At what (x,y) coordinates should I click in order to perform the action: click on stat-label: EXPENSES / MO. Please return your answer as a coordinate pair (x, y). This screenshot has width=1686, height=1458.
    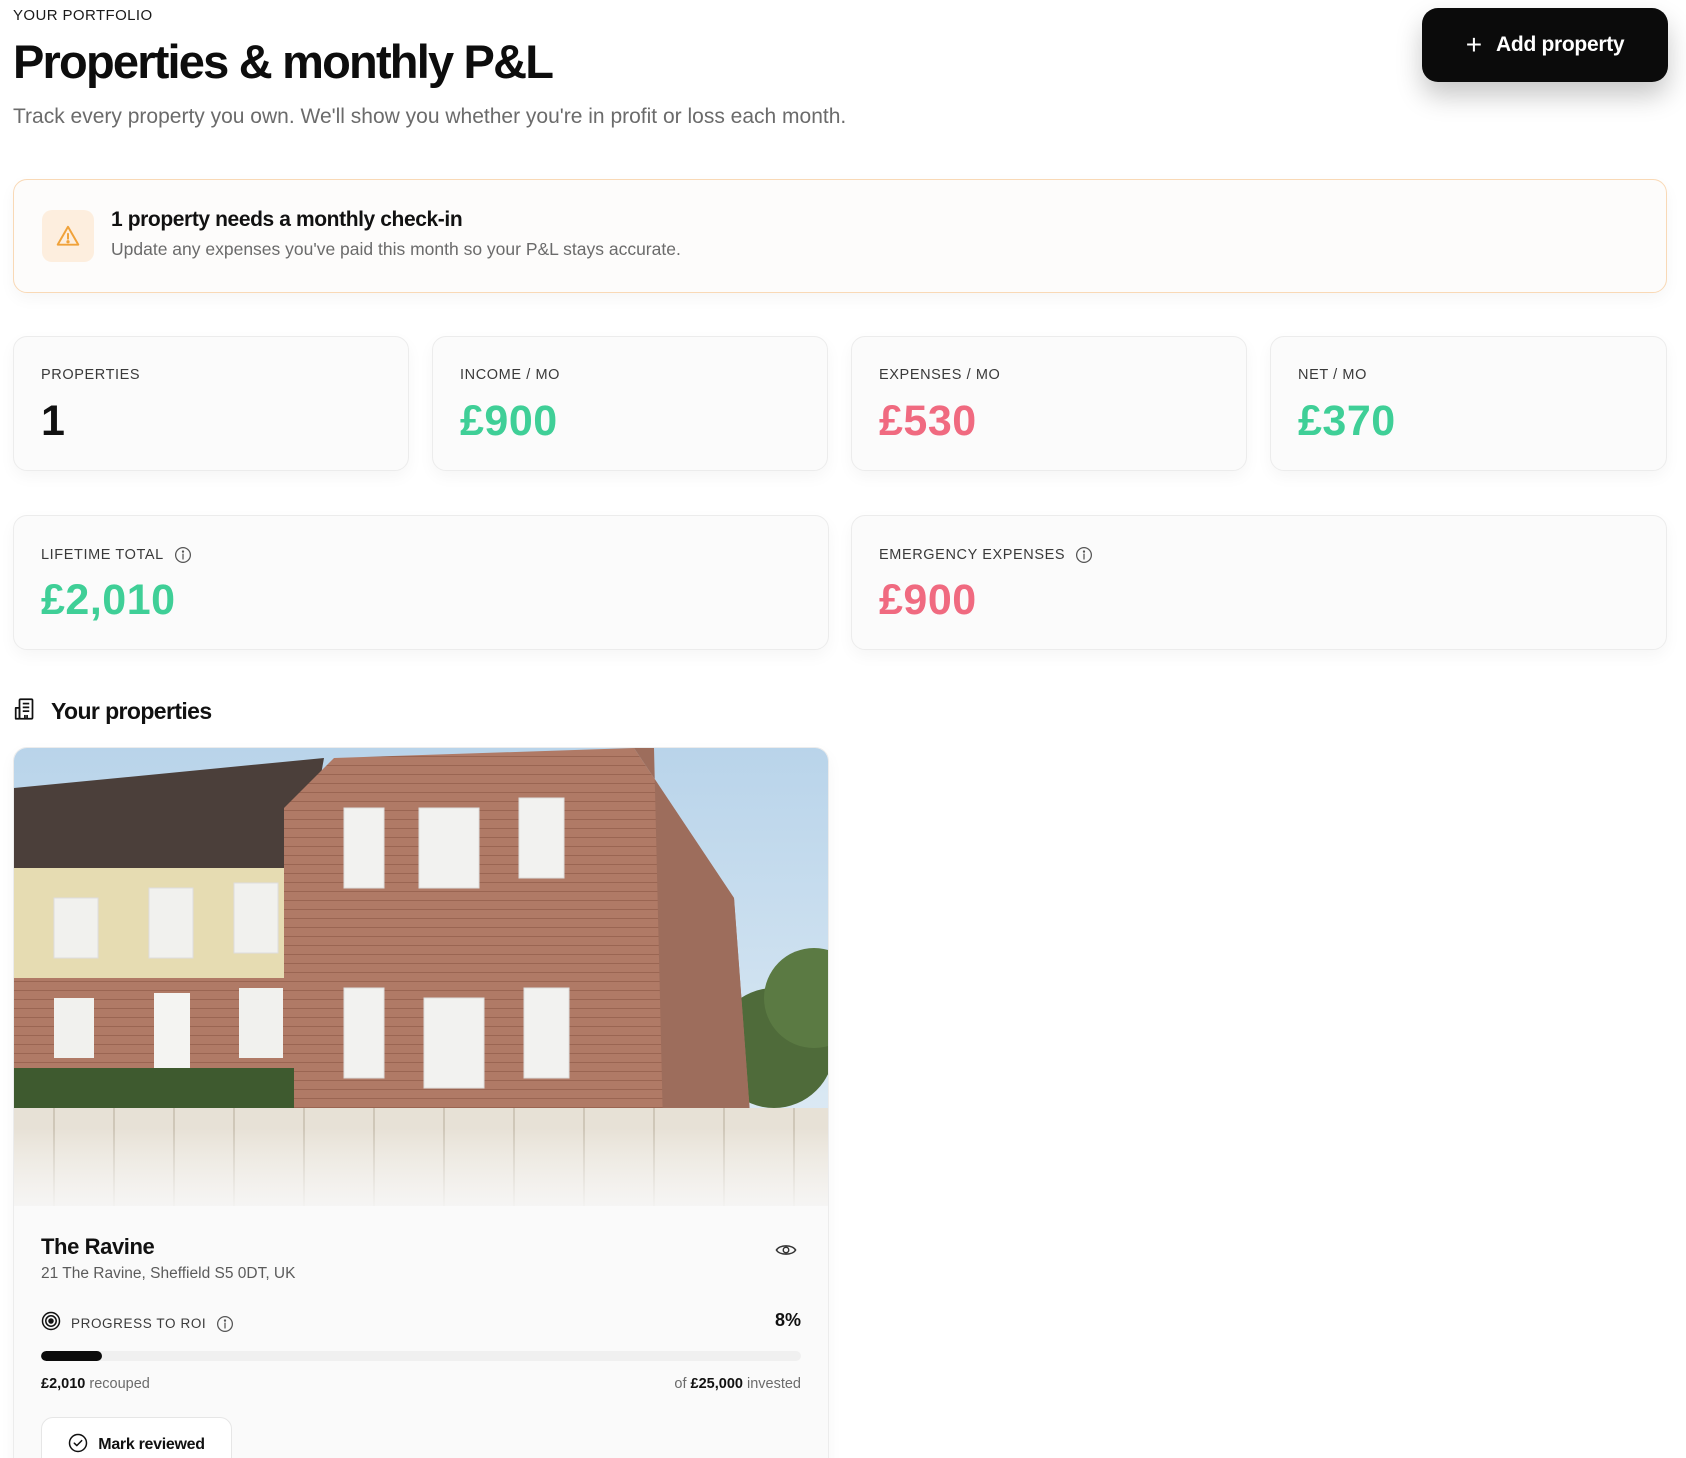
    Looking at the image, I should click on (940, 375).